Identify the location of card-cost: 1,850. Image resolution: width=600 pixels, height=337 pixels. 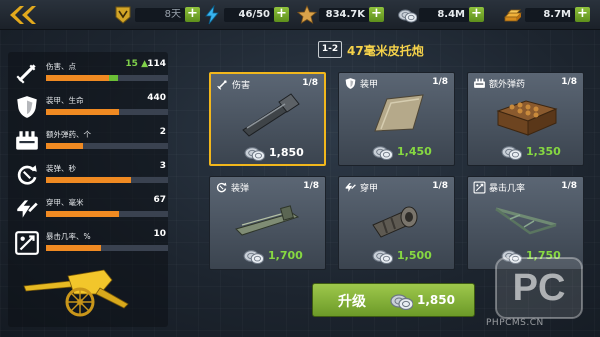
(286, 152).